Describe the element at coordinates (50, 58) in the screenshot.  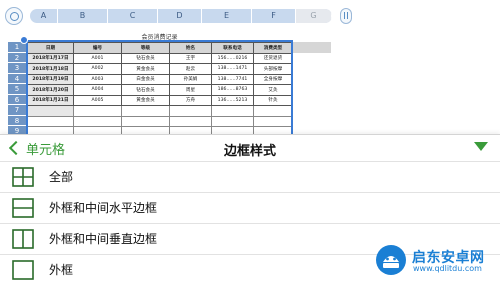
I see `table-cell: 2018年1月17日` at that location.